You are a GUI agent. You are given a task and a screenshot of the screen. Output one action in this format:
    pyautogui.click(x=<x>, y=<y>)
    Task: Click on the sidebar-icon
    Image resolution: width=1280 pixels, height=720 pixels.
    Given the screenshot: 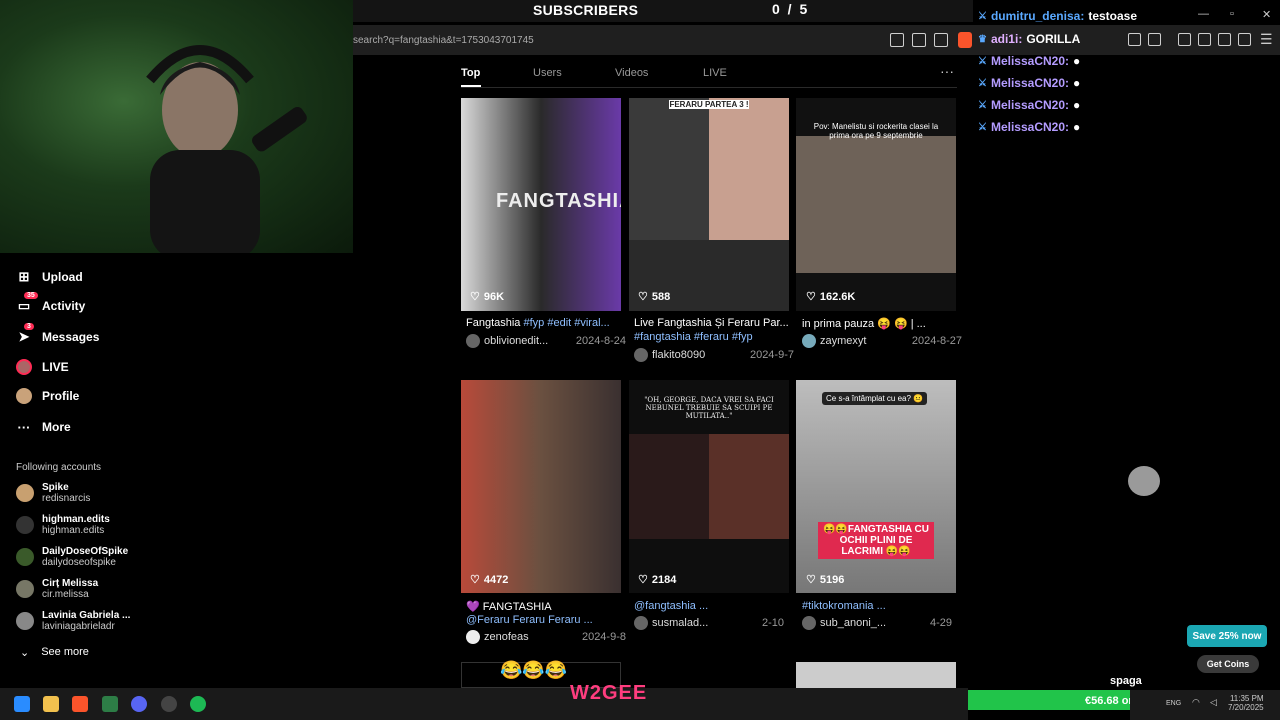 What is the action you would take?
    pyautogui.click(x=1154, y=39)
    